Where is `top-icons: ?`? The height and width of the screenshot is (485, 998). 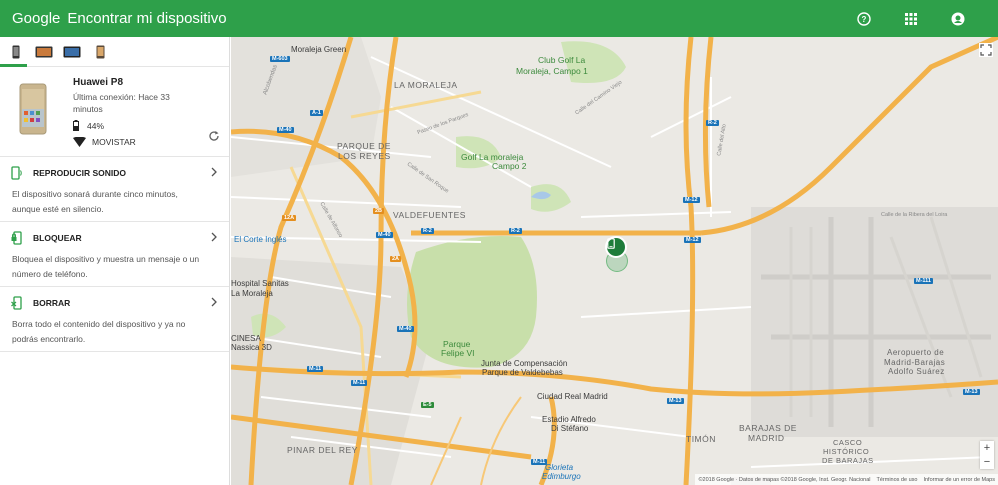
top-icons: ? is located at coordinates (910, 18).